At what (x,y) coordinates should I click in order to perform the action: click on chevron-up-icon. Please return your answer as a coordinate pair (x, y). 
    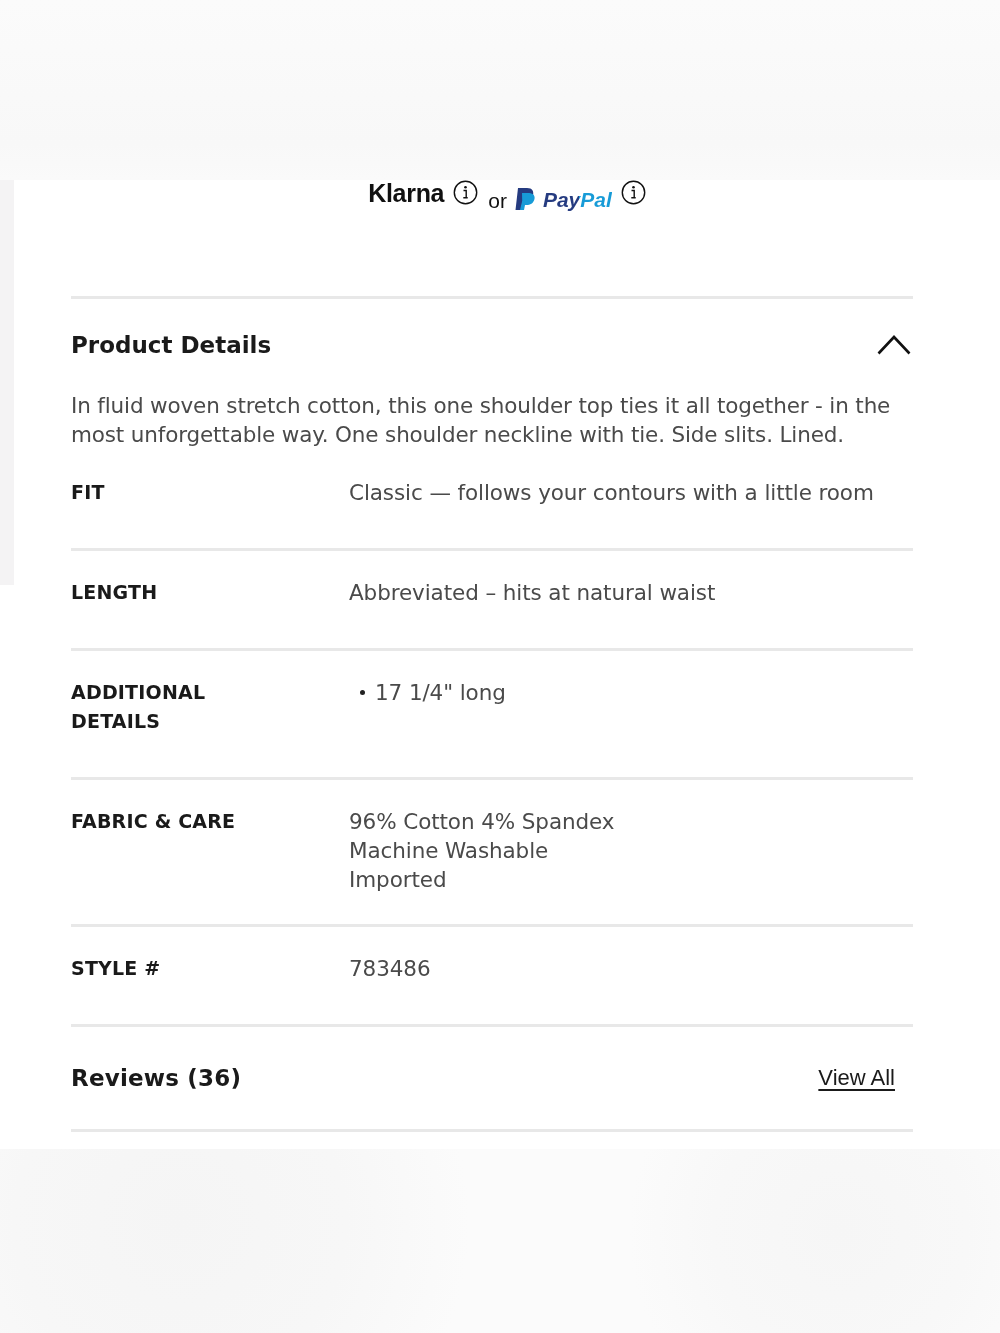
    Looking at the image, I should click on (894, 344).